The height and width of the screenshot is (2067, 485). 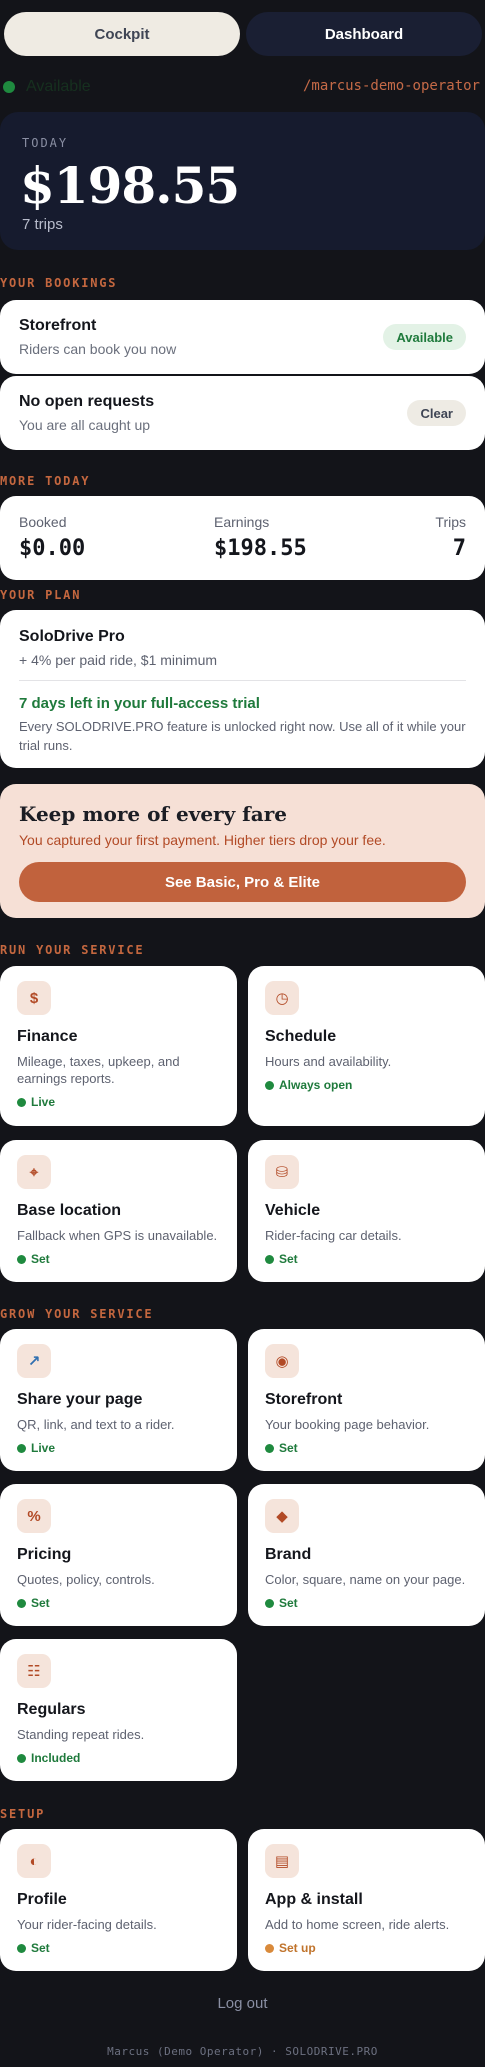 What do you see at coordinates (118, 1900) in the screenshot?
I see `tile-profile: ◐ Profile Your rider-facing details. Set` at bounding box center [118, 1900].